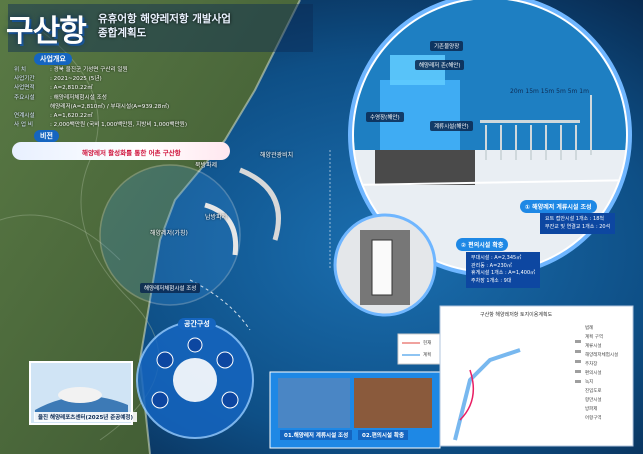  I want to click on small-legend-plan: 계획, so click(427, 355).